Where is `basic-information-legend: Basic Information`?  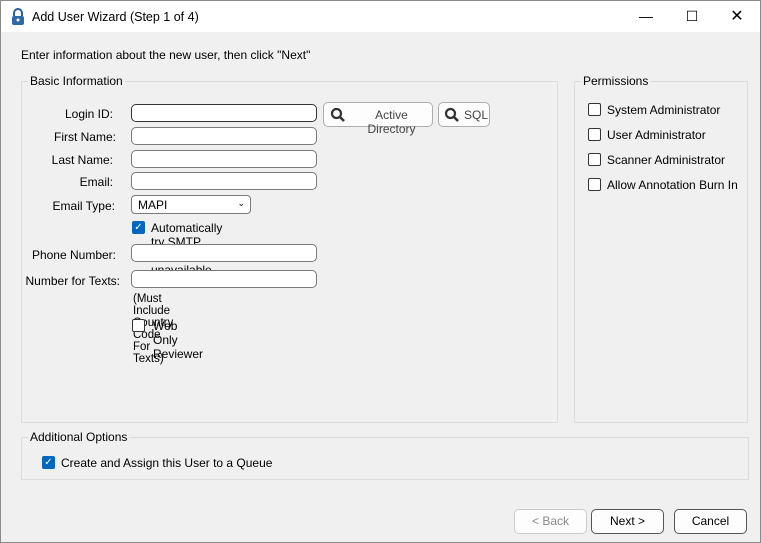
basic-information-legend: Basic Information is located at coordinates (76, 81).